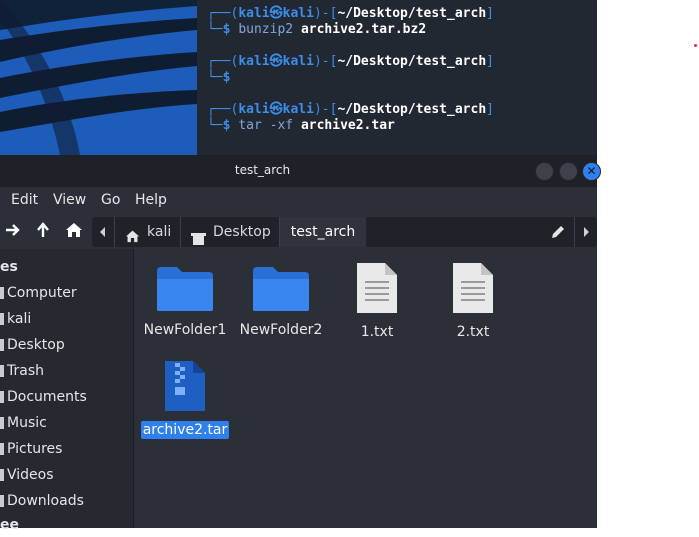 This screenshot has width=699, height=537. I want to click on file-item-2-txt: 2.txt, so click(473, 301).